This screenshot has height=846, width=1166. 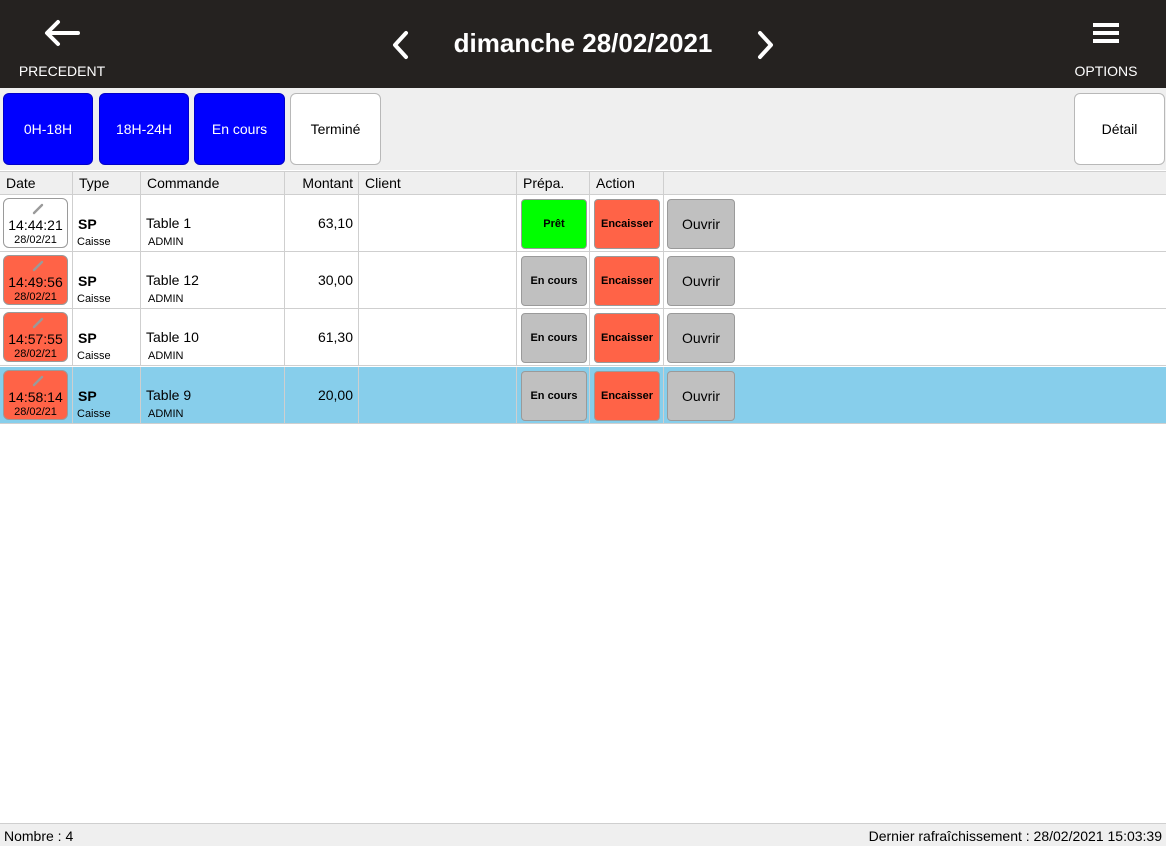 I want to click on montant-cell: 63,10, so click(x=322, y=223).